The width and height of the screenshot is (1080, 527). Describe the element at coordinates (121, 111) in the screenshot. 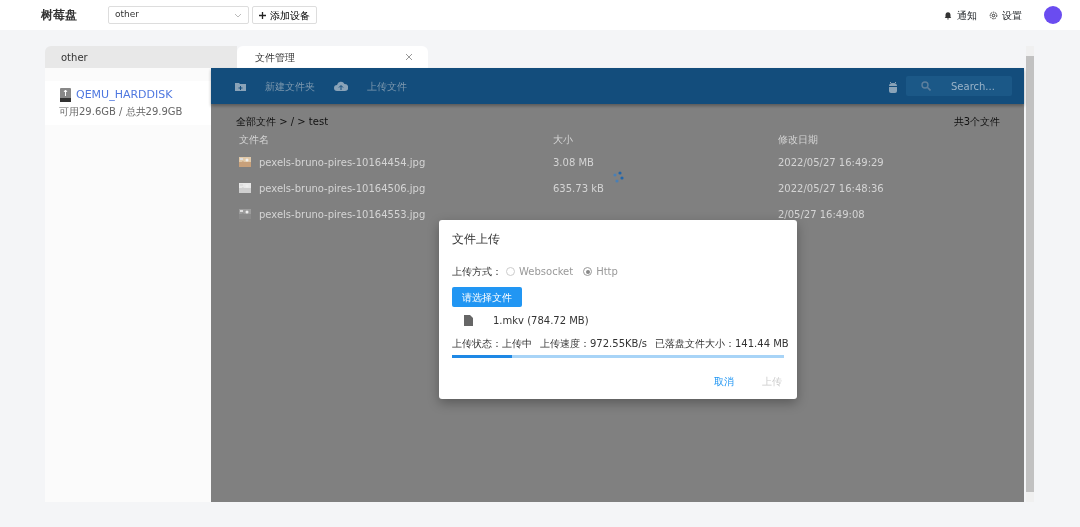

I see `disk-usage: 可用29.6GB / 总共29.9GB` at that location.